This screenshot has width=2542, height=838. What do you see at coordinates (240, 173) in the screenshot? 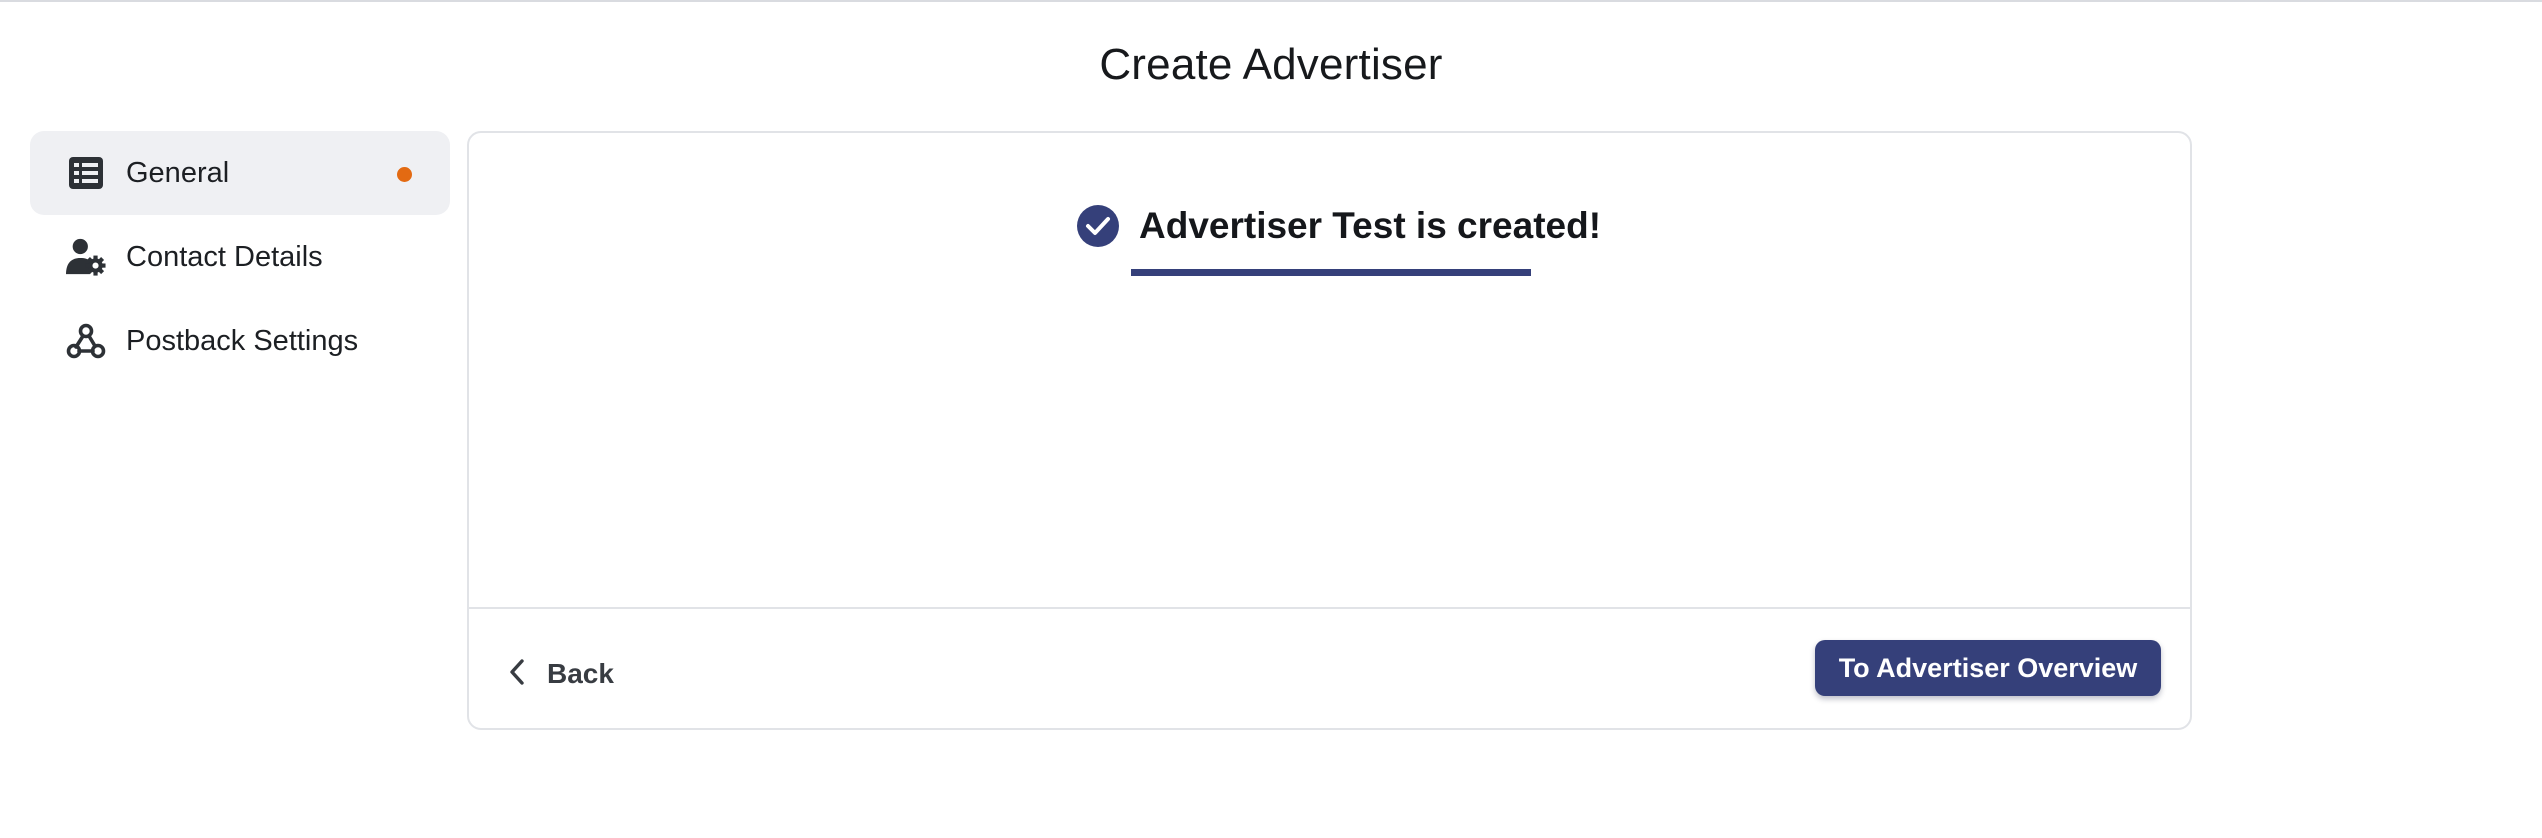
I see `sidebar-item-general: General` at bounding box center [240, 173].